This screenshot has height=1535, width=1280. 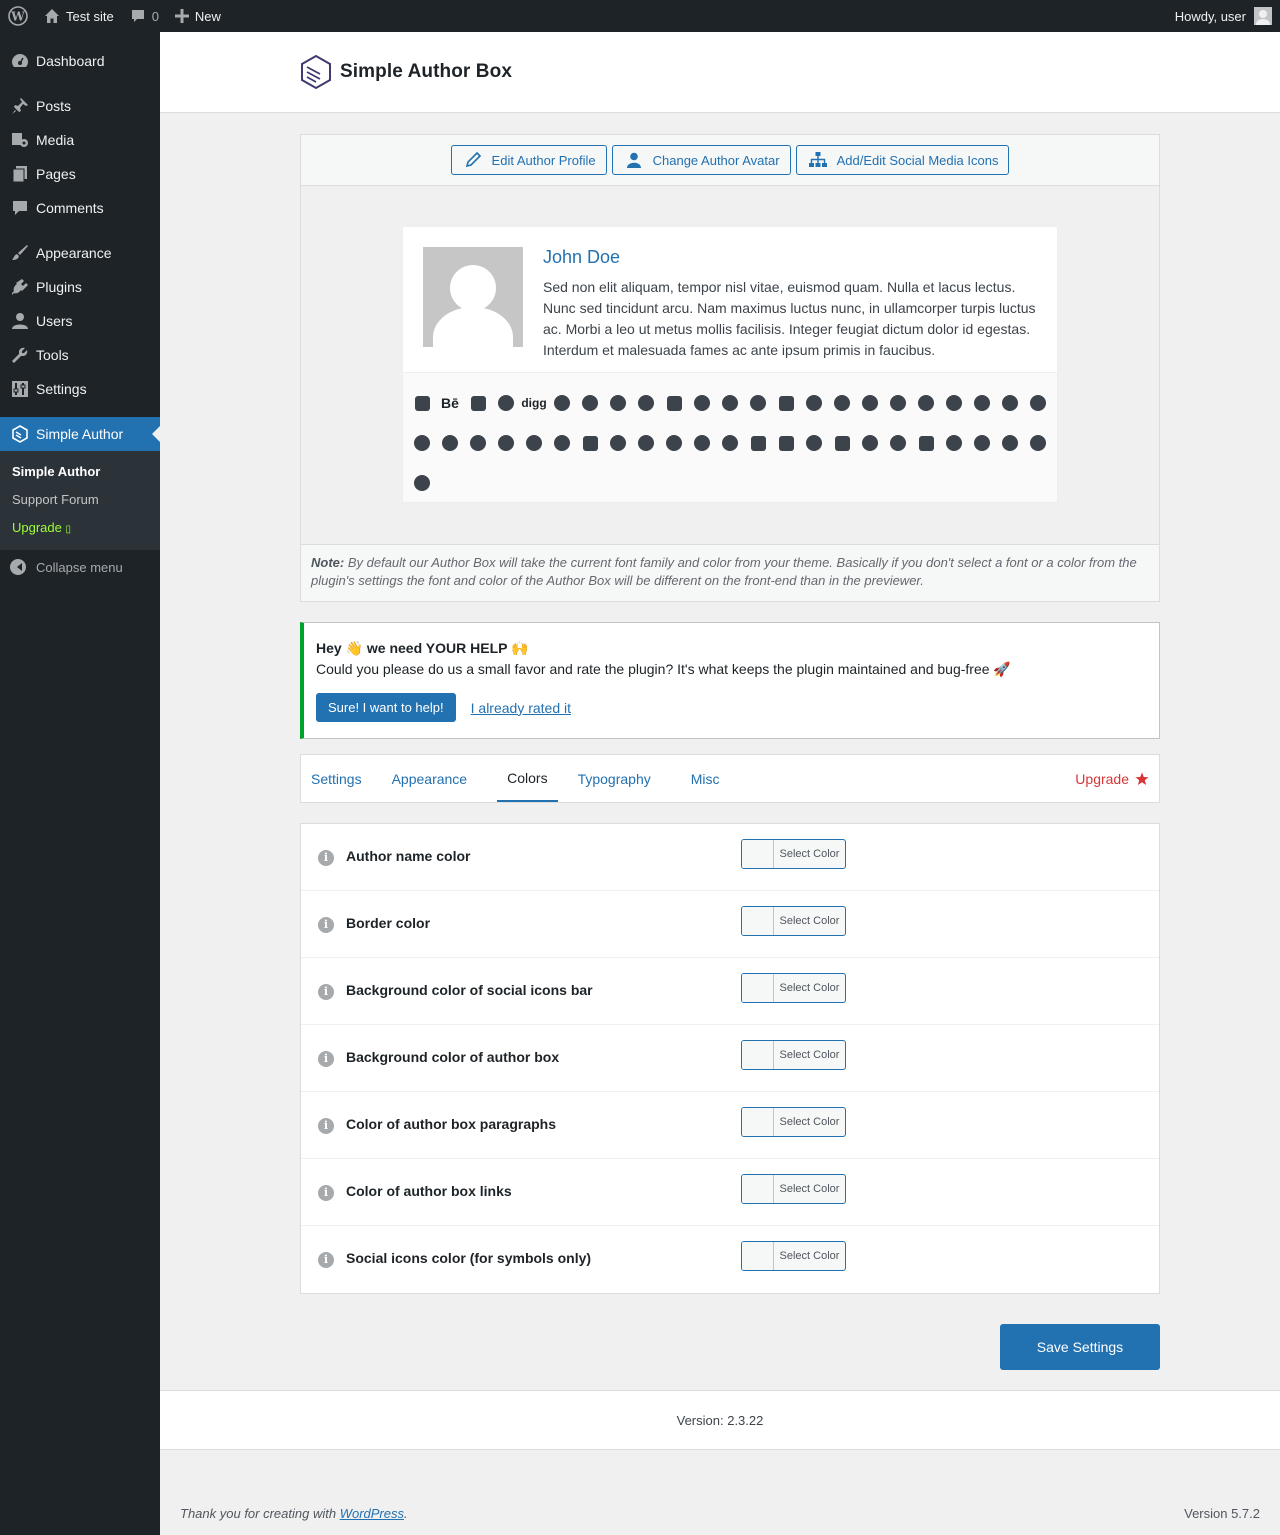 What do you see at coordinates (80, 208) in the screenshot?
I see `sidebar-item-comments: Comments` at bounding box center [80, 208].